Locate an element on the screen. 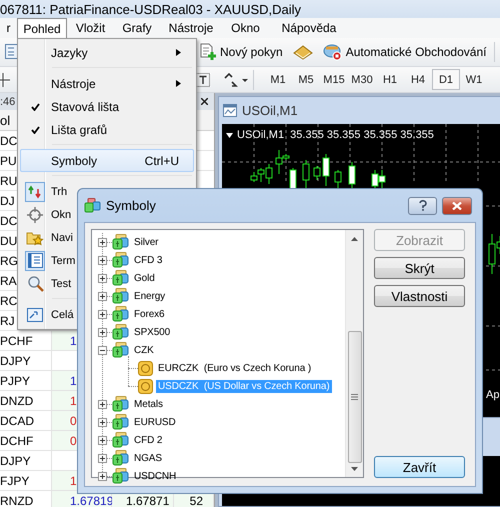 This screenshot has width=500, height=507. dialog-title: Symboly is located at coordinates (131, 205).